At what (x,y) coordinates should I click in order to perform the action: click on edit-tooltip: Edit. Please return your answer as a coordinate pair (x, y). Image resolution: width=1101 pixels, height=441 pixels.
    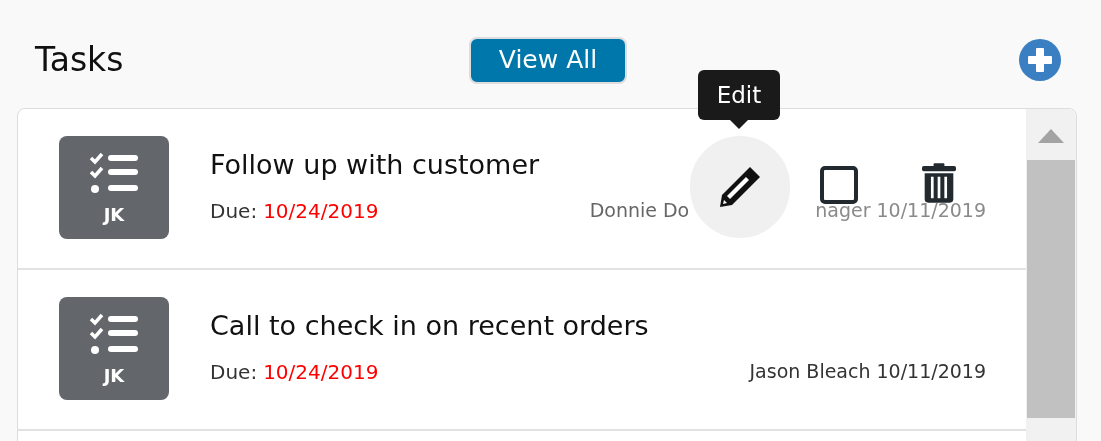
    Looking at the image, I should click on (739, 99).